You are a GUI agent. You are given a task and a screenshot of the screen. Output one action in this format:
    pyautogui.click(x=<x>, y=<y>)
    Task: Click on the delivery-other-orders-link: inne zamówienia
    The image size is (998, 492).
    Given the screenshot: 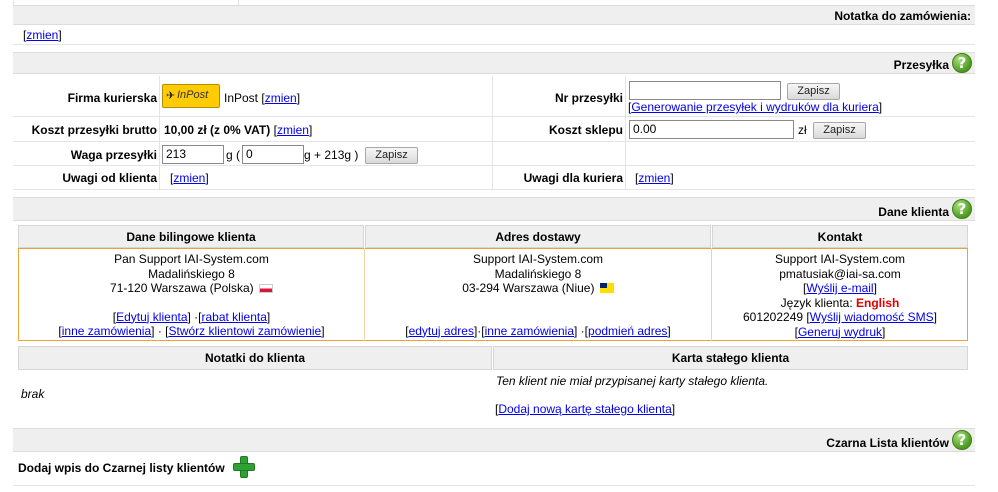 What is the action you would take?
    pyautogui.click(x=529, y=331)
    